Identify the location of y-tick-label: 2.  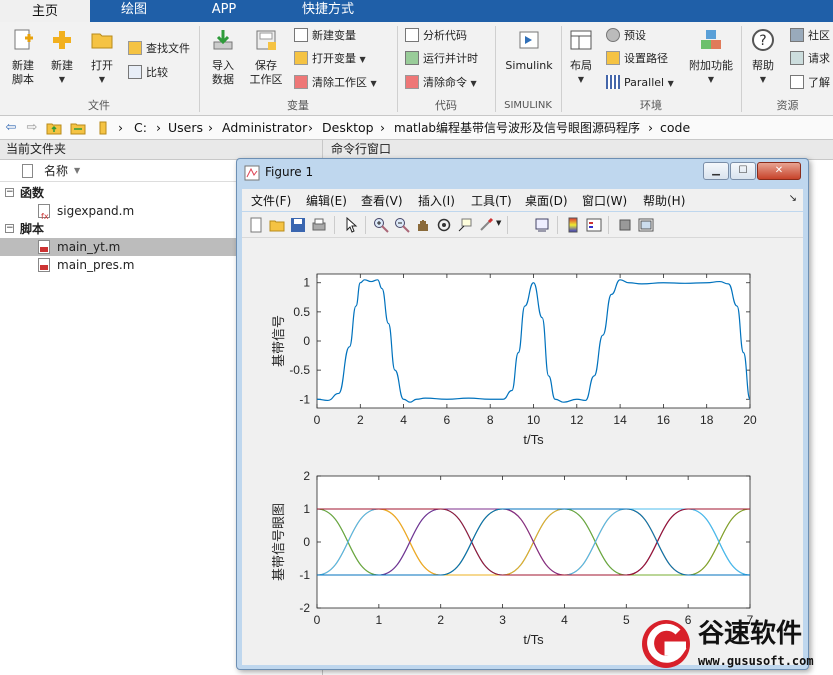
(306, 476).